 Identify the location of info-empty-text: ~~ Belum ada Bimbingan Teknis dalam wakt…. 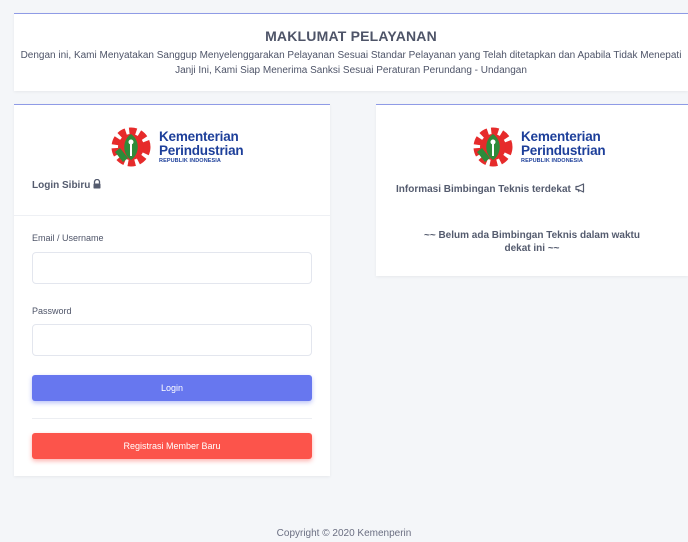
(532, 242).